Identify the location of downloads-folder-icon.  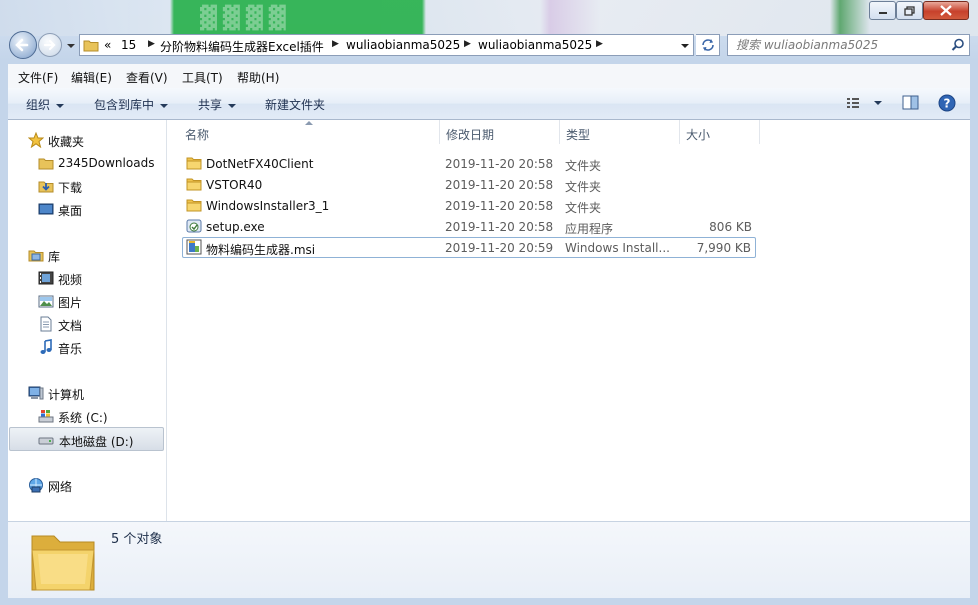
(46, 187).